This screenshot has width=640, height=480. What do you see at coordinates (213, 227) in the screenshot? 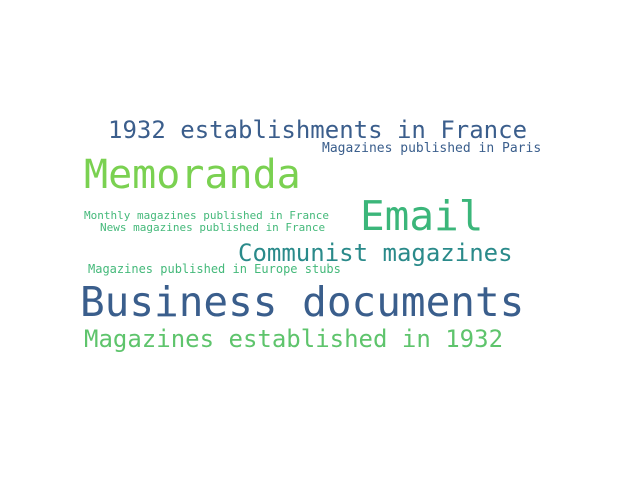
I see `word-news-magazines-published-in-france: News magazines published in France` at bounding box center [213, 227].